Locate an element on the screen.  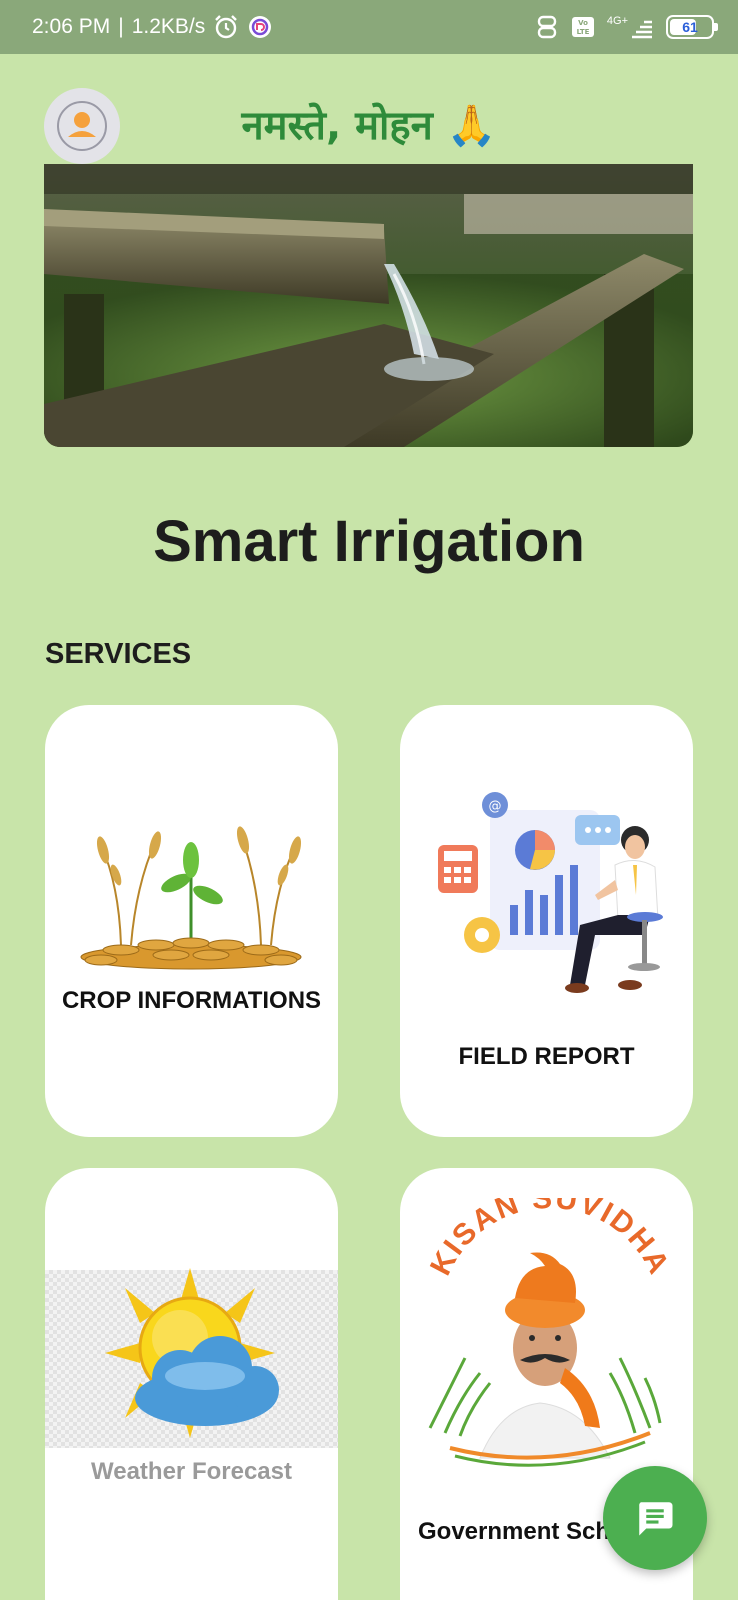
chat-icon is located at coordinates (656, 1519).